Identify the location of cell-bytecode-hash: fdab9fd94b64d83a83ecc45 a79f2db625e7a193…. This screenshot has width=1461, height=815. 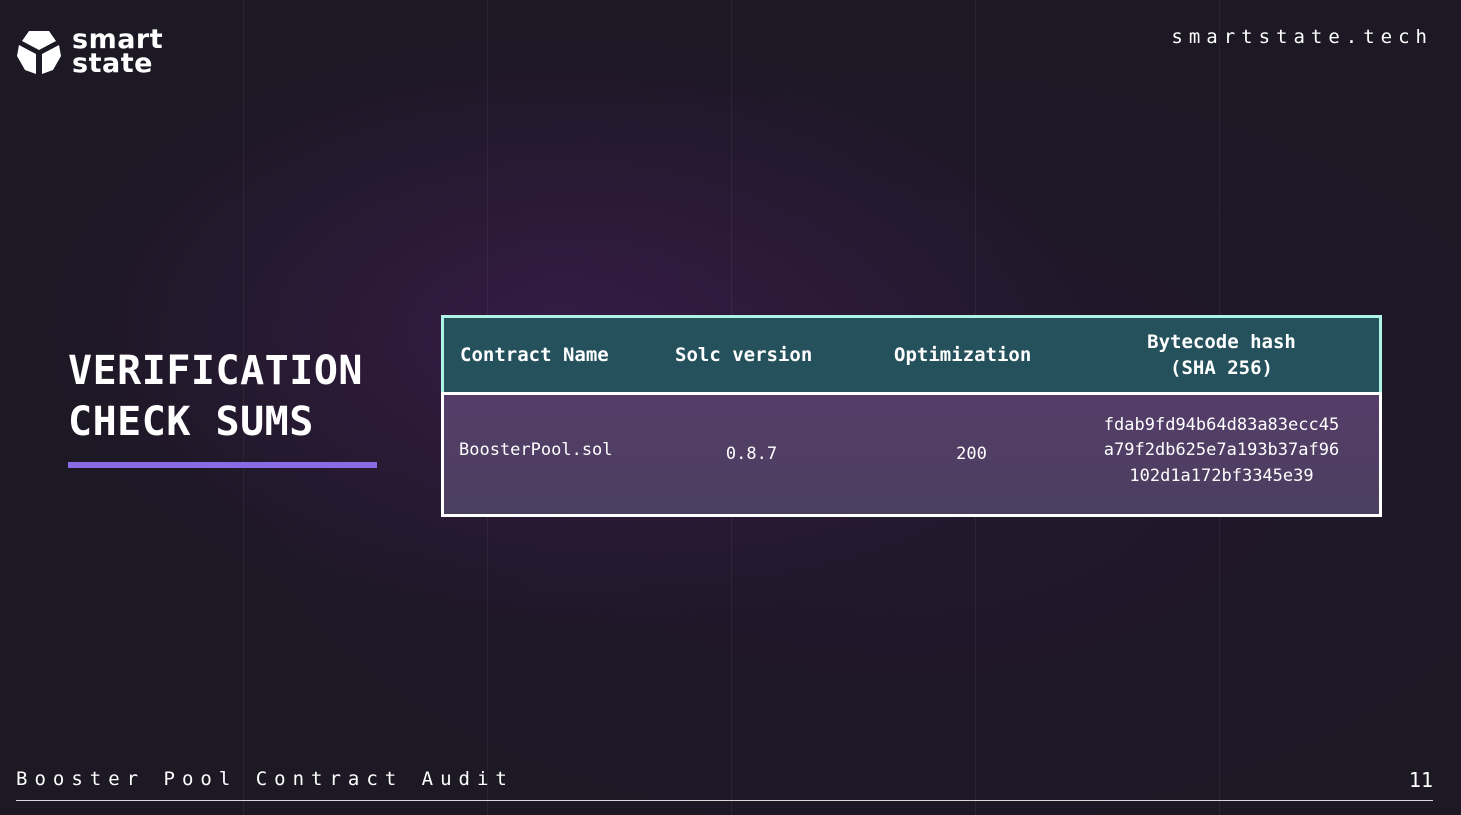
(1221, 451).